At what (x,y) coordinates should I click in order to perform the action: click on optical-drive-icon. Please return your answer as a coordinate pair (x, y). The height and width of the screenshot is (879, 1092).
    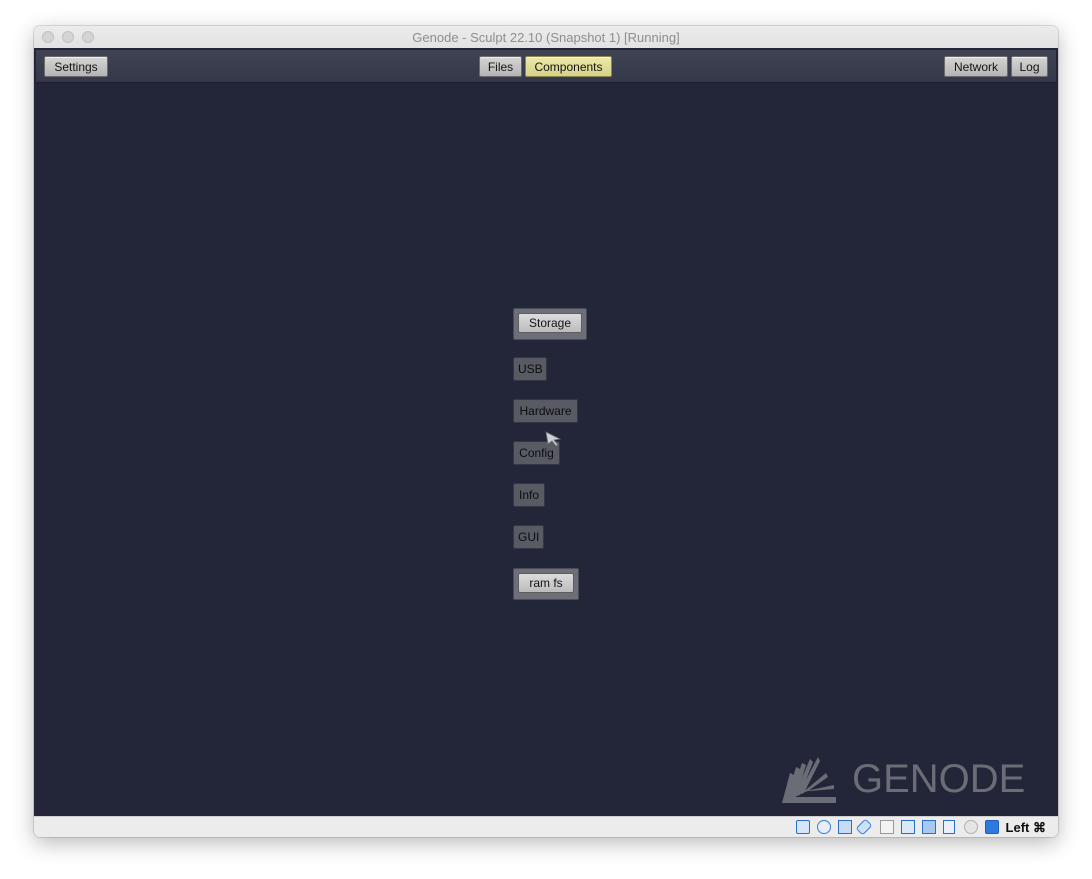
    Looking at the image, I should click on (824, 827).